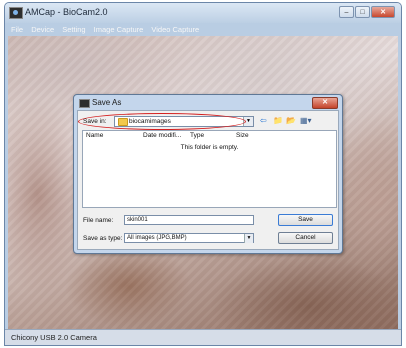 The width and height of the screenshot is (406, 348). What do you see at coordinates (189, 238) in the screenshot?
I see `save-as-type-select: All images (JPG,BMP) ▼` at bounding box center [189, 238].